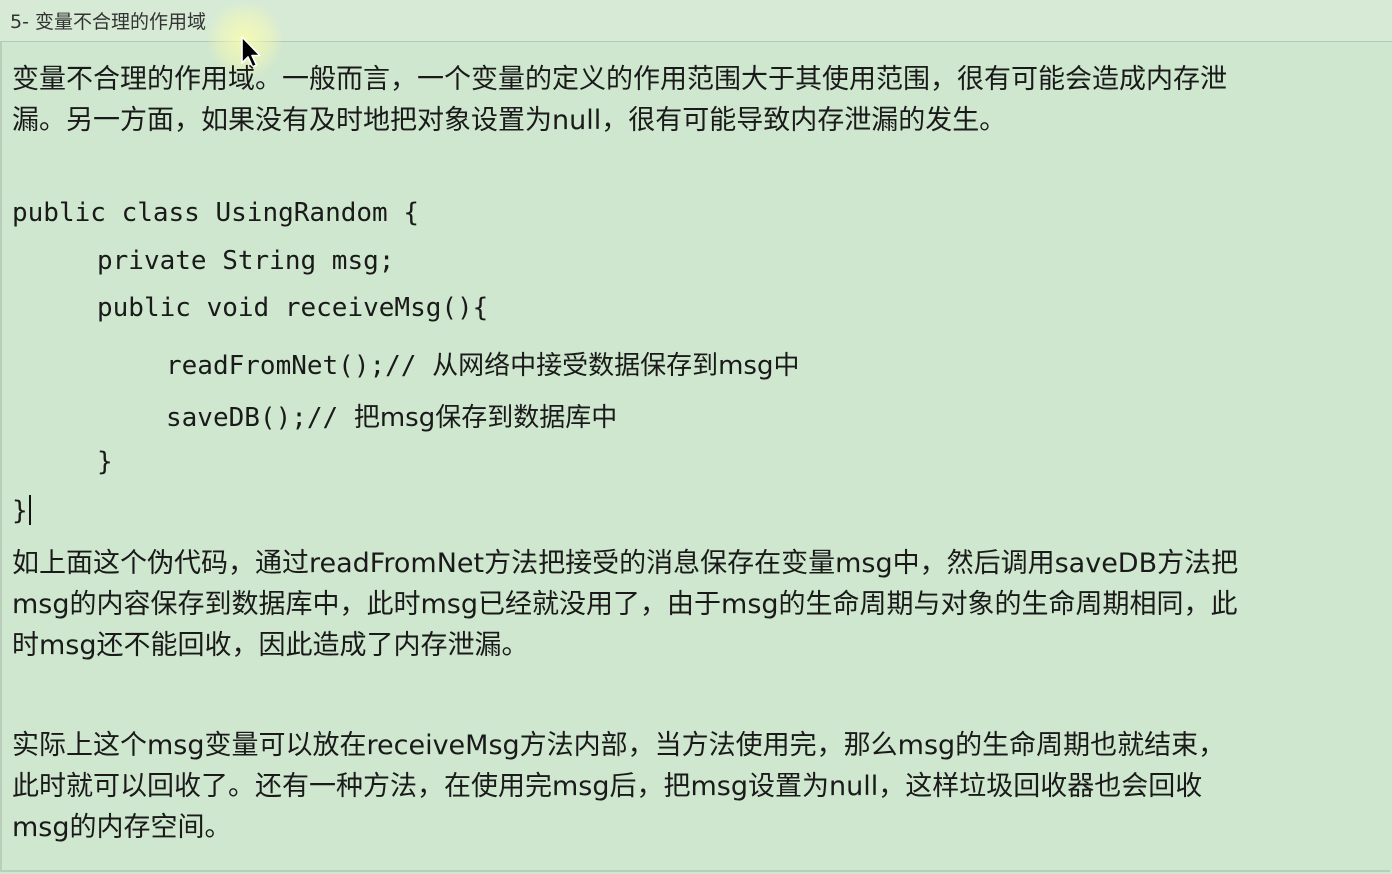  I want to click on code-statement: saveDB();//, so click(252, 418).